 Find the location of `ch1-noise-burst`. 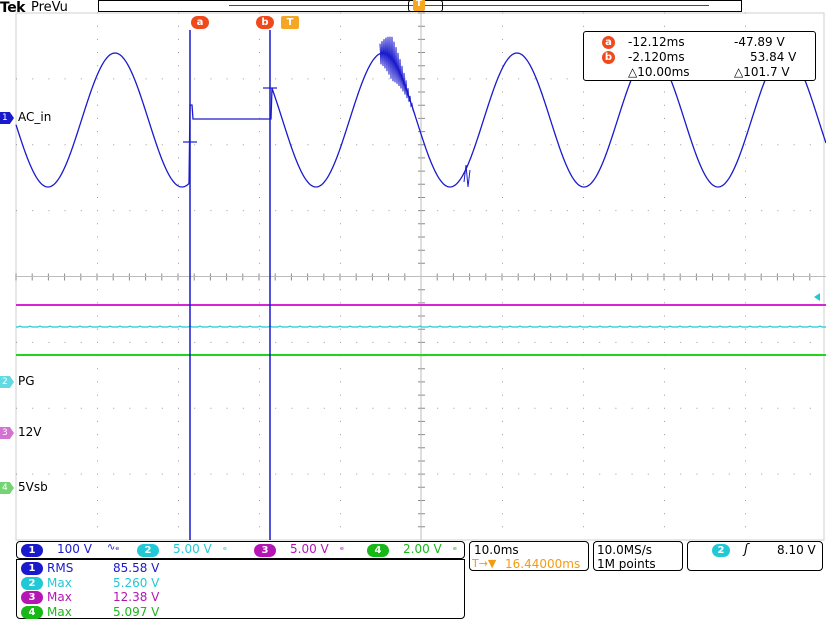

ch1-noise-burst is located at coordinates (397, 76).